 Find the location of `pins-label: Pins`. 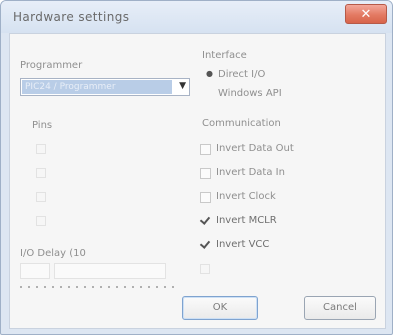

pins-label: Pins is located at coordinates (42, 125).